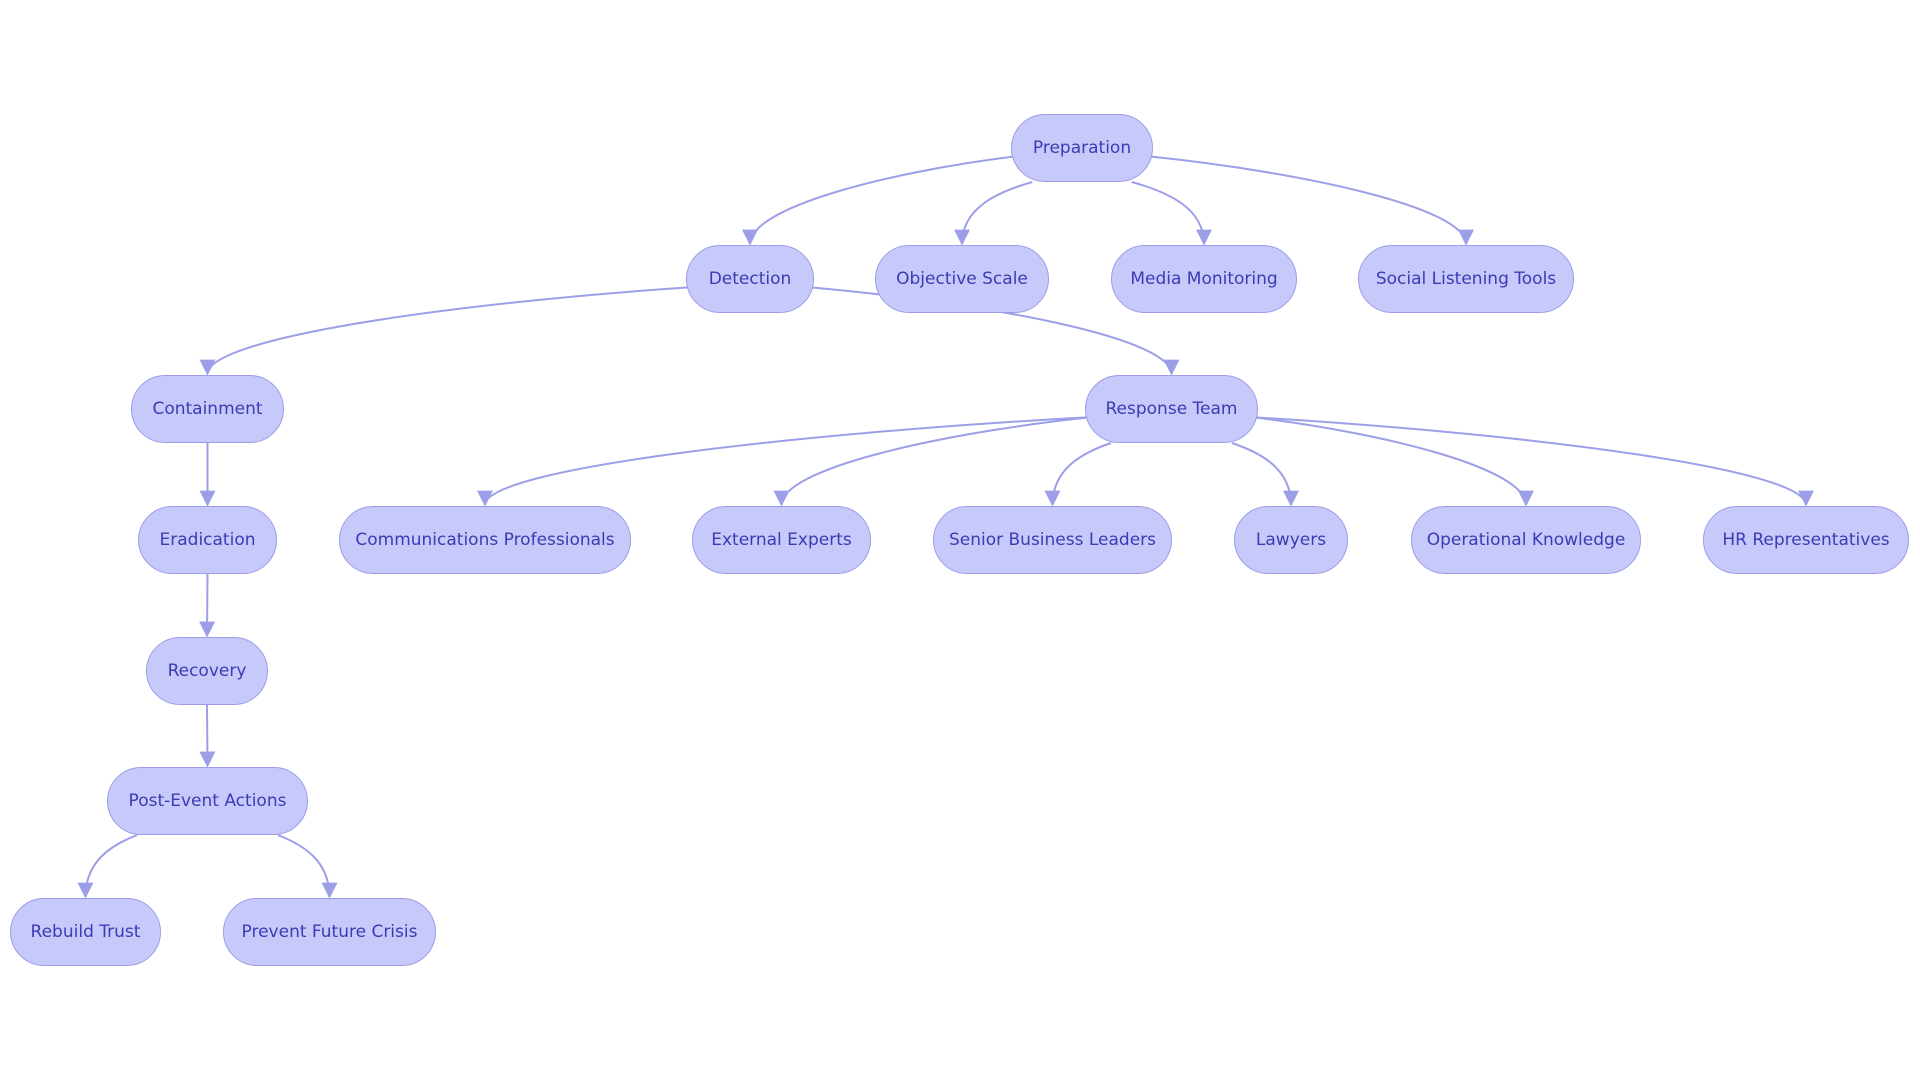 Image resolution: width=1920 pixels, height=1080 pixels. I want to click on edge-response-to-lawyers, so click(1265, 474).